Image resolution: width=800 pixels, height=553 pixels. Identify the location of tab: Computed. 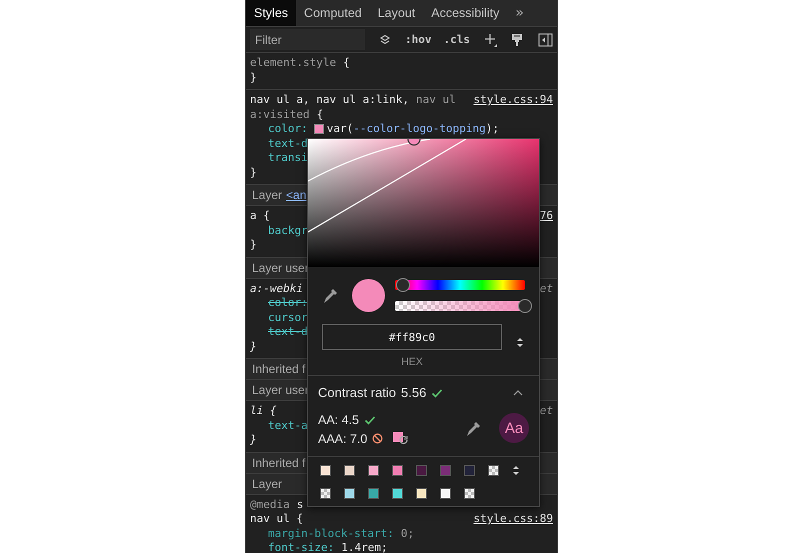
(333, 13).